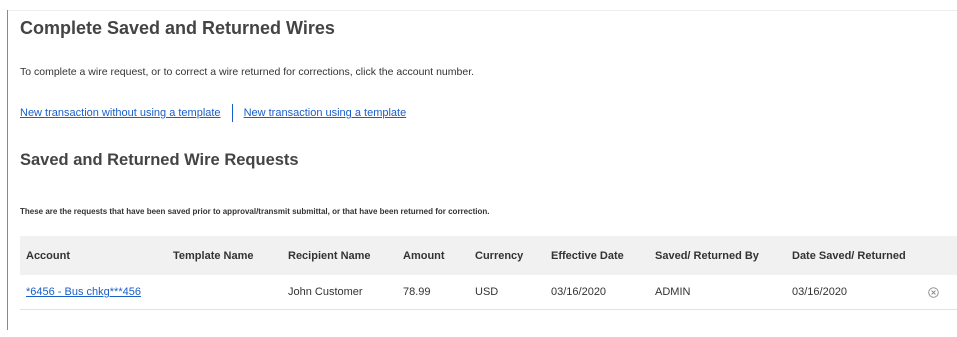  I want to click on effective-date-cell: 03/16/2020, so click(579, 292).